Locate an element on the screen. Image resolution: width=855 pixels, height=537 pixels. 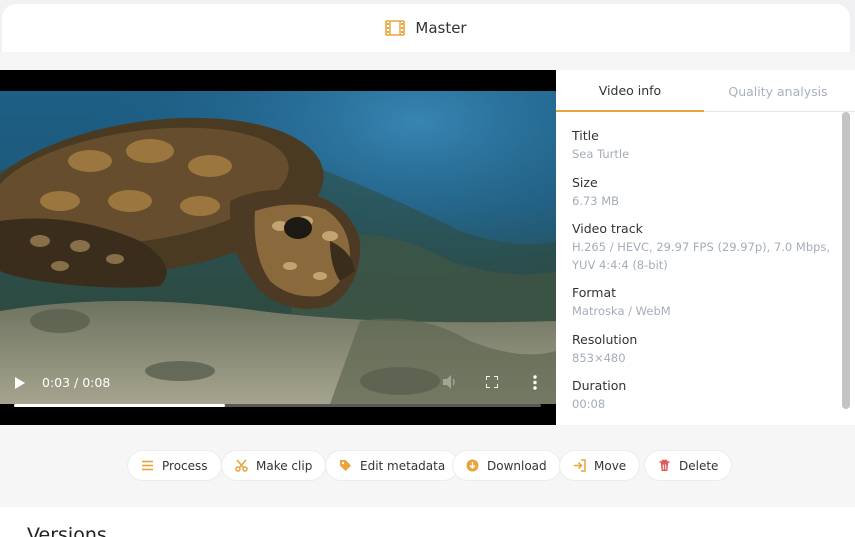
volume-icon is located at coordinates (450, 382).